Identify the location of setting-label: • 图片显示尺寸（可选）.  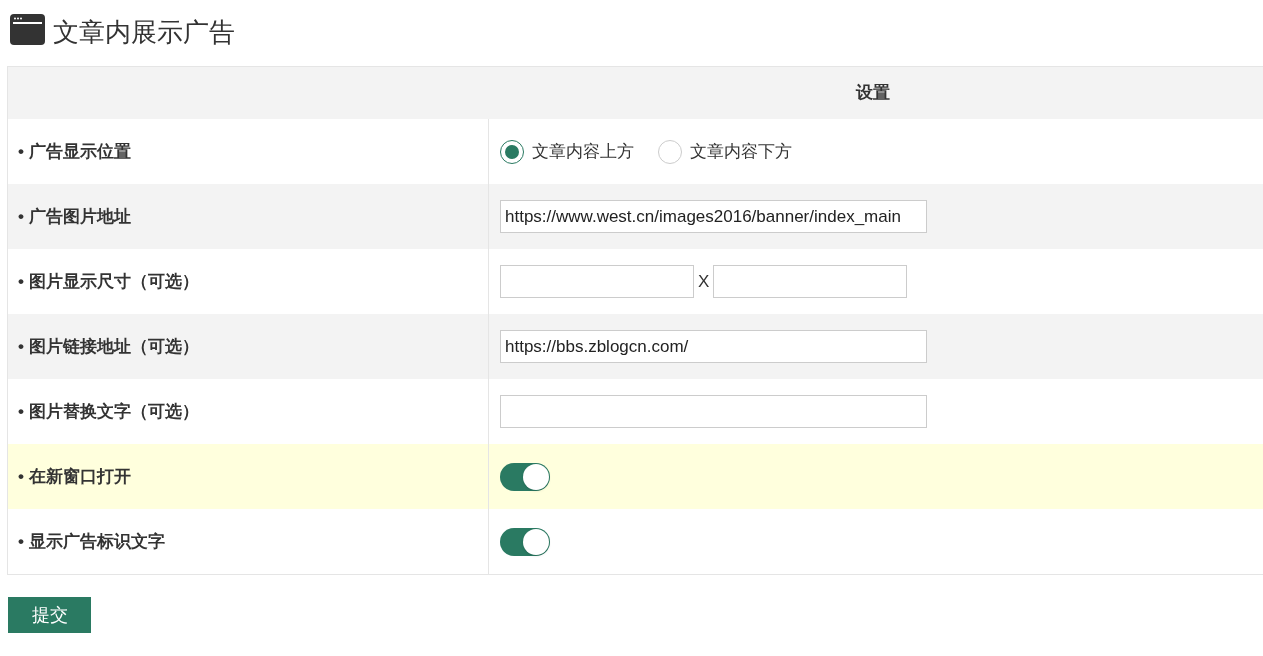
(108, 281).